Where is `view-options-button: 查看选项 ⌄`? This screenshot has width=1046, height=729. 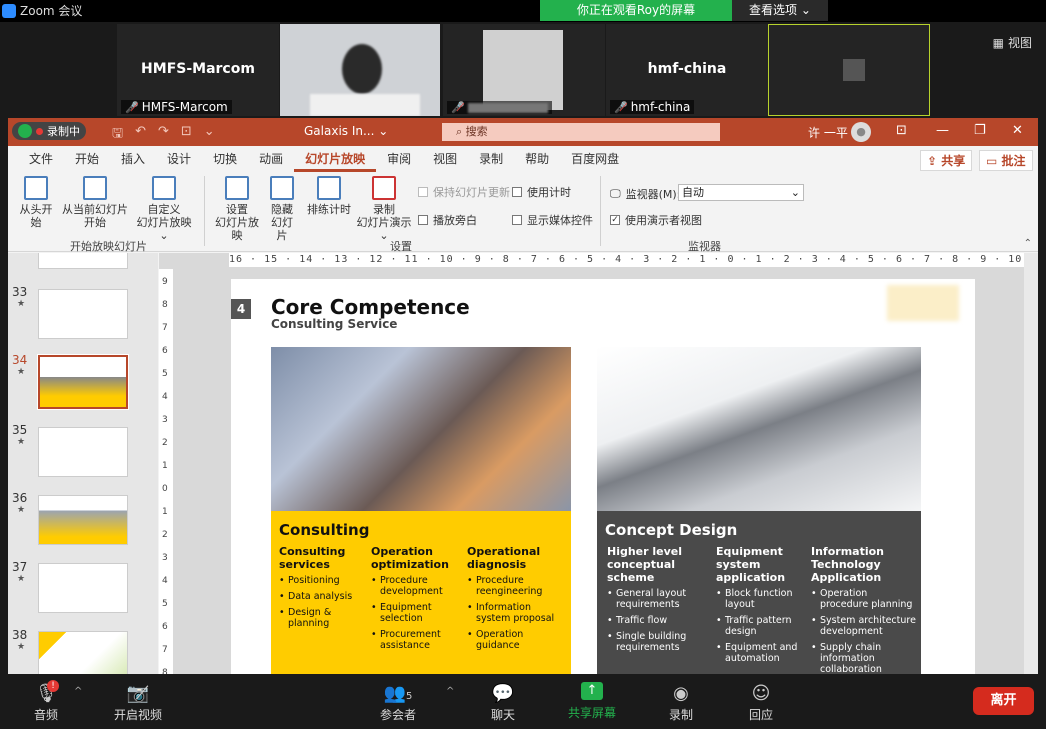 view-options-button: 查看选项 ⌄ is located at coordinates (780, 10).